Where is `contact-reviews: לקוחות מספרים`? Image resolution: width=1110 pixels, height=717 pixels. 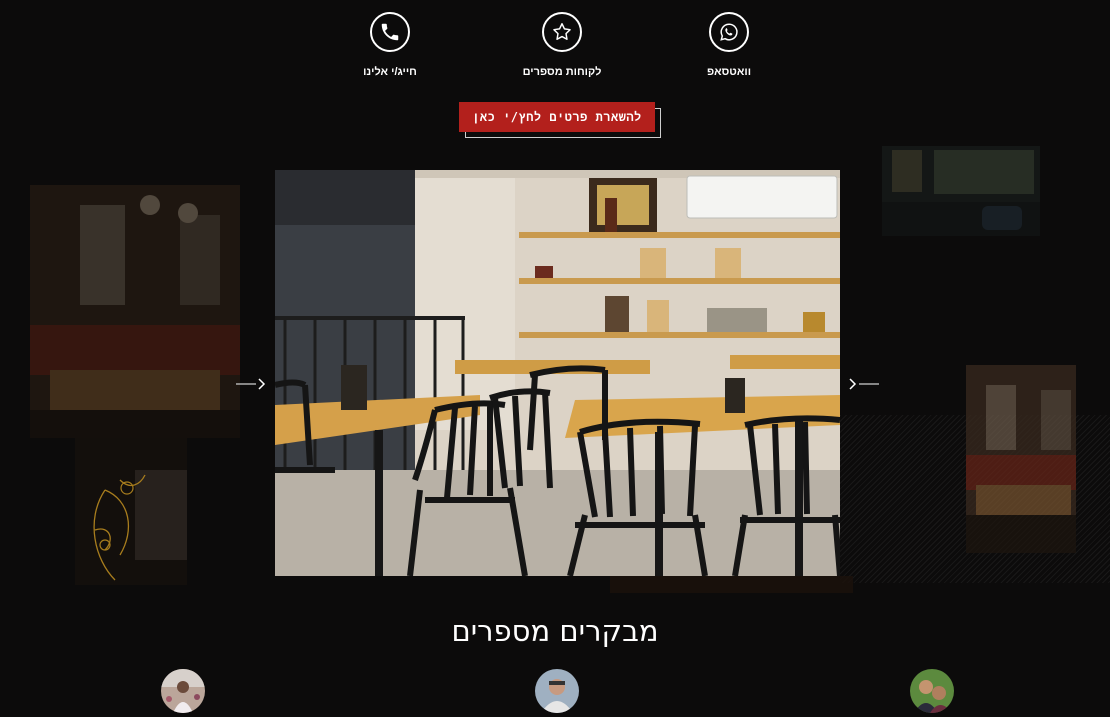 contact-reviews: לקוחות מספרים is located at coordinates (562, 45).